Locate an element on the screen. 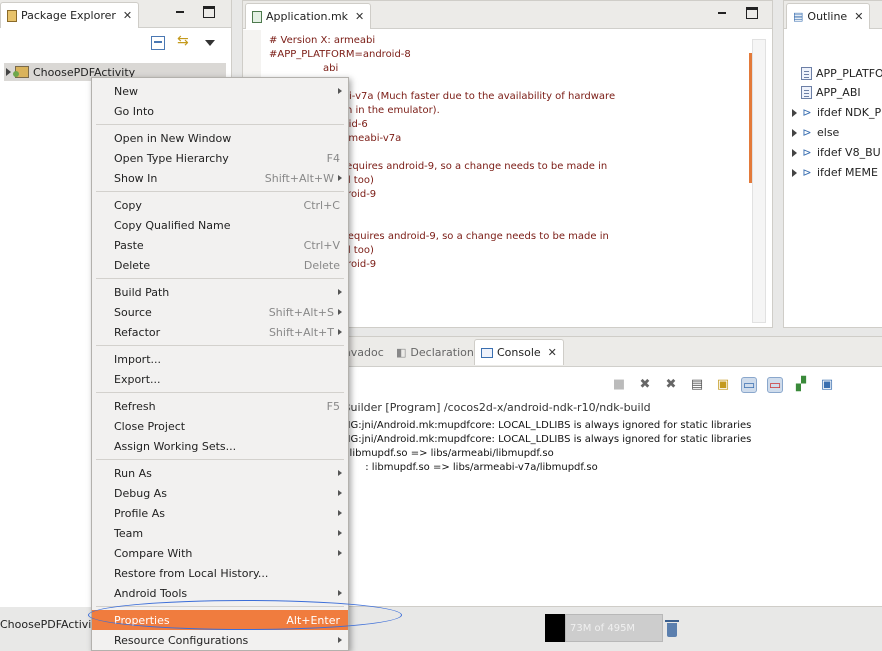 The height and width of the screenshot is (651, 882). console-icon is located at coordinates (487, 352).